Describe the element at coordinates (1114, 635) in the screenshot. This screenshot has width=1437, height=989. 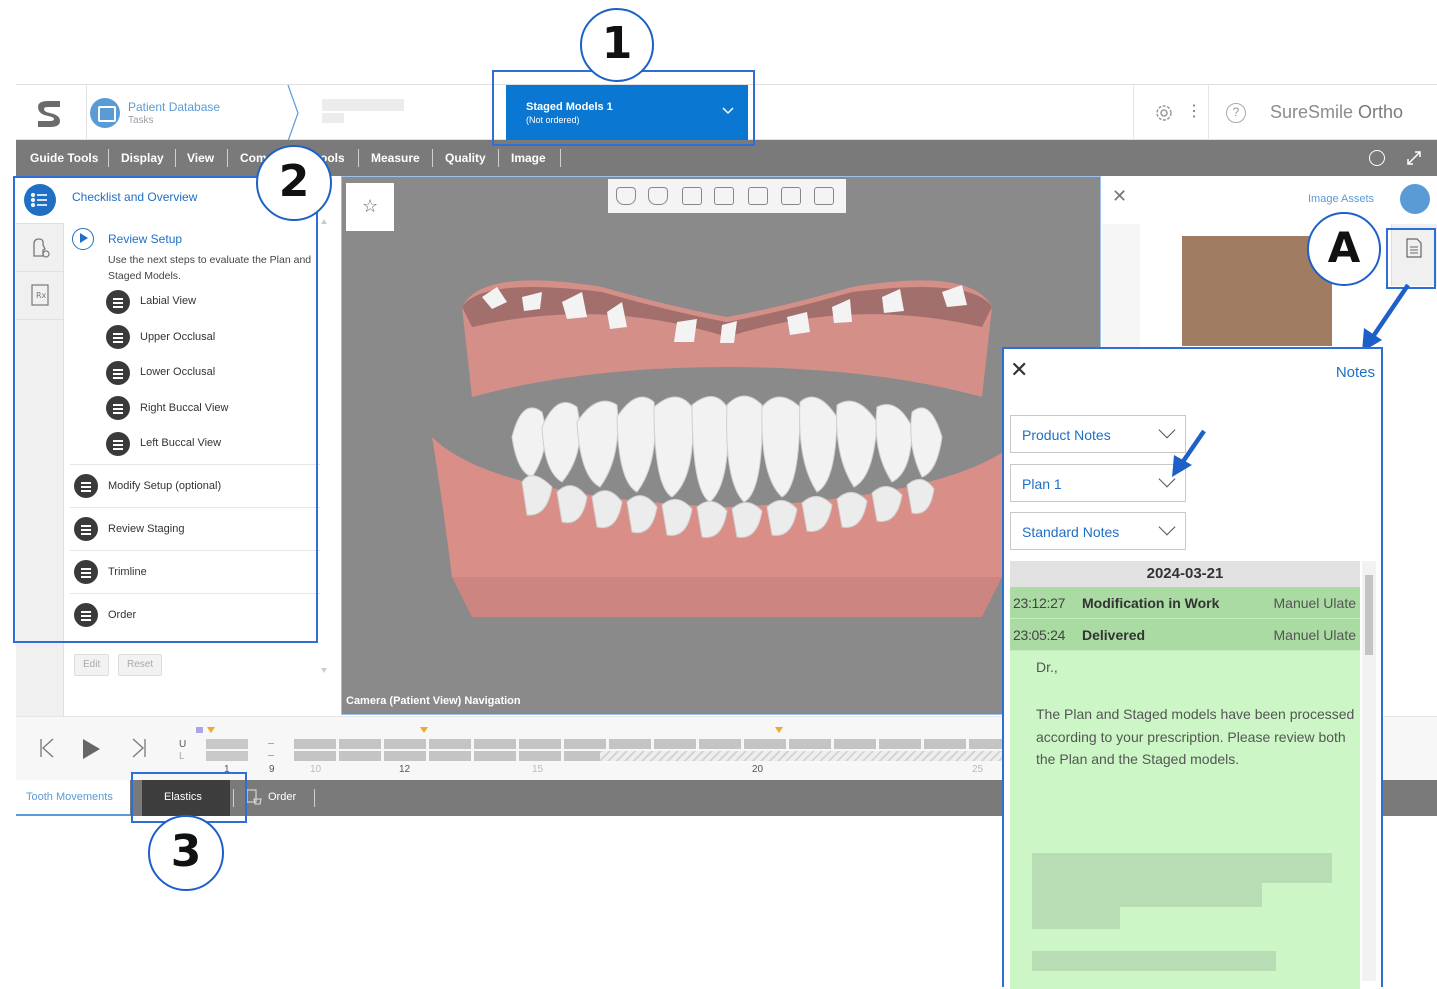
I see `log-event: Delivered` at that location.